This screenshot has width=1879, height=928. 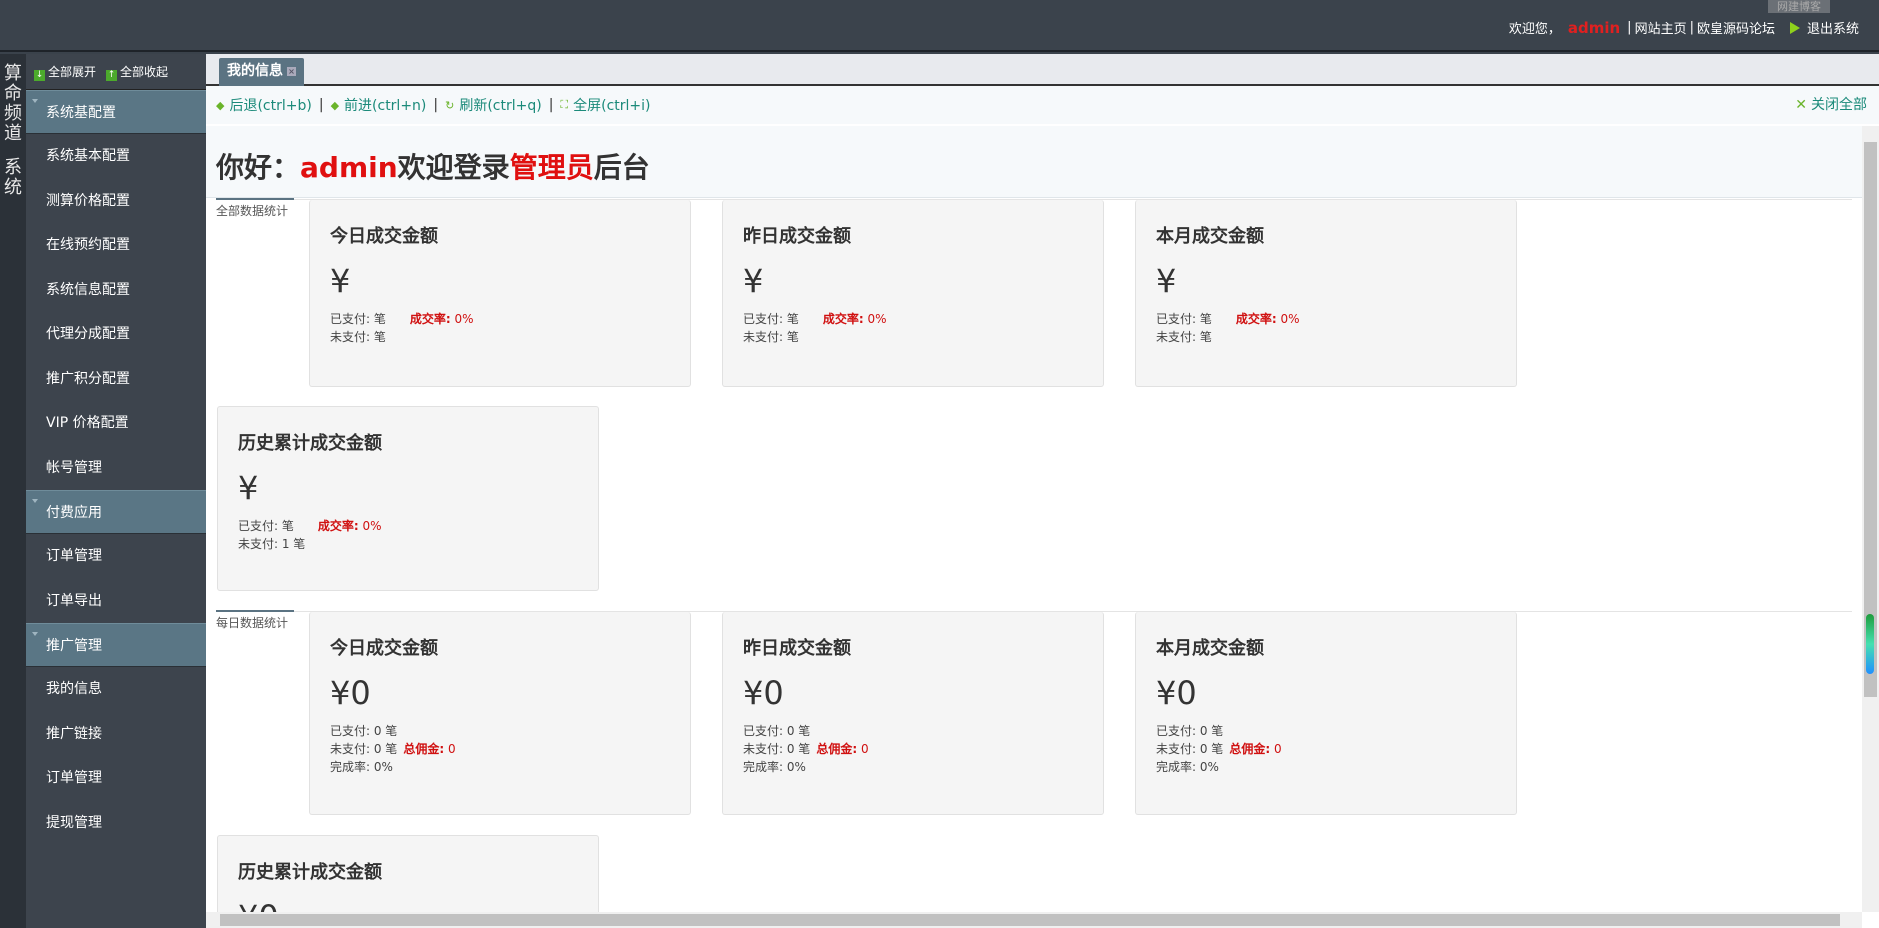 What do you see at coordinates (116, 645) in the screenshot?
I see `sidebar-group-promotion: 推广管理` at bounding box center [116, 645].